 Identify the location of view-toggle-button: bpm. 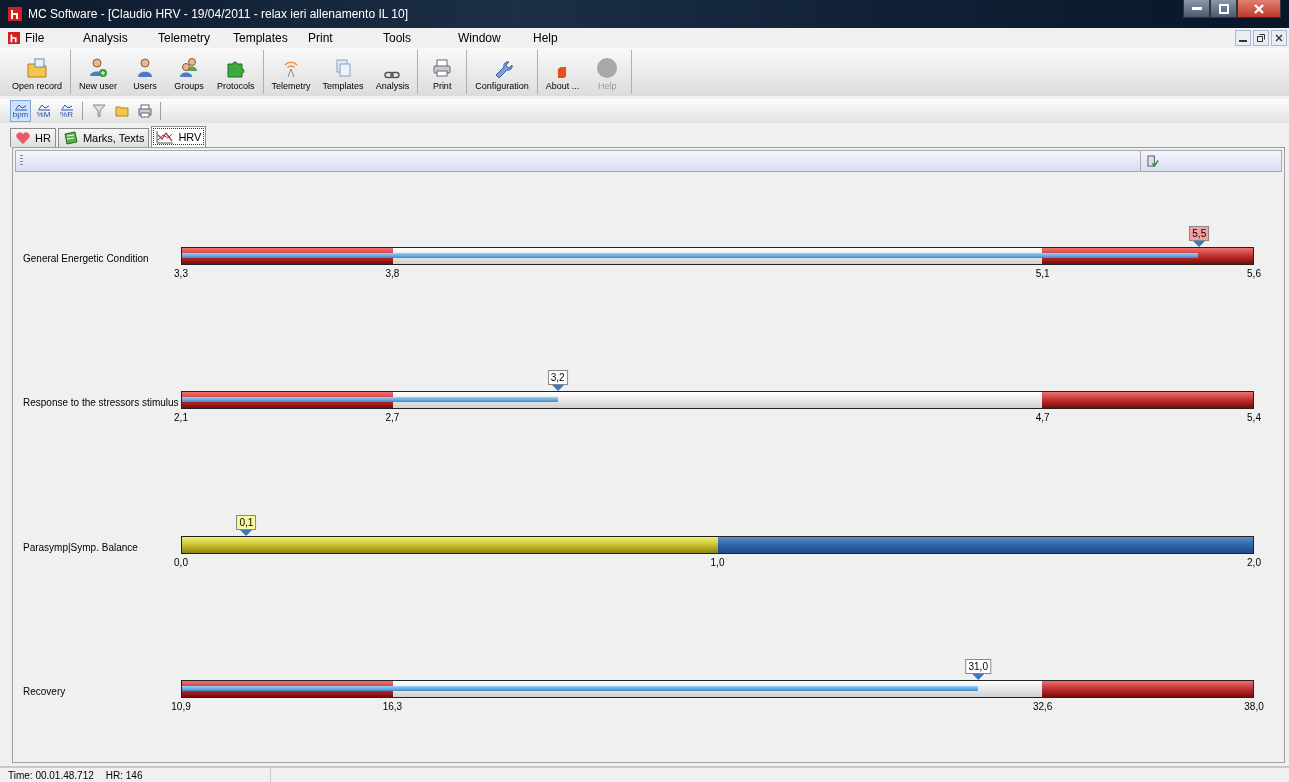
(20, 111).